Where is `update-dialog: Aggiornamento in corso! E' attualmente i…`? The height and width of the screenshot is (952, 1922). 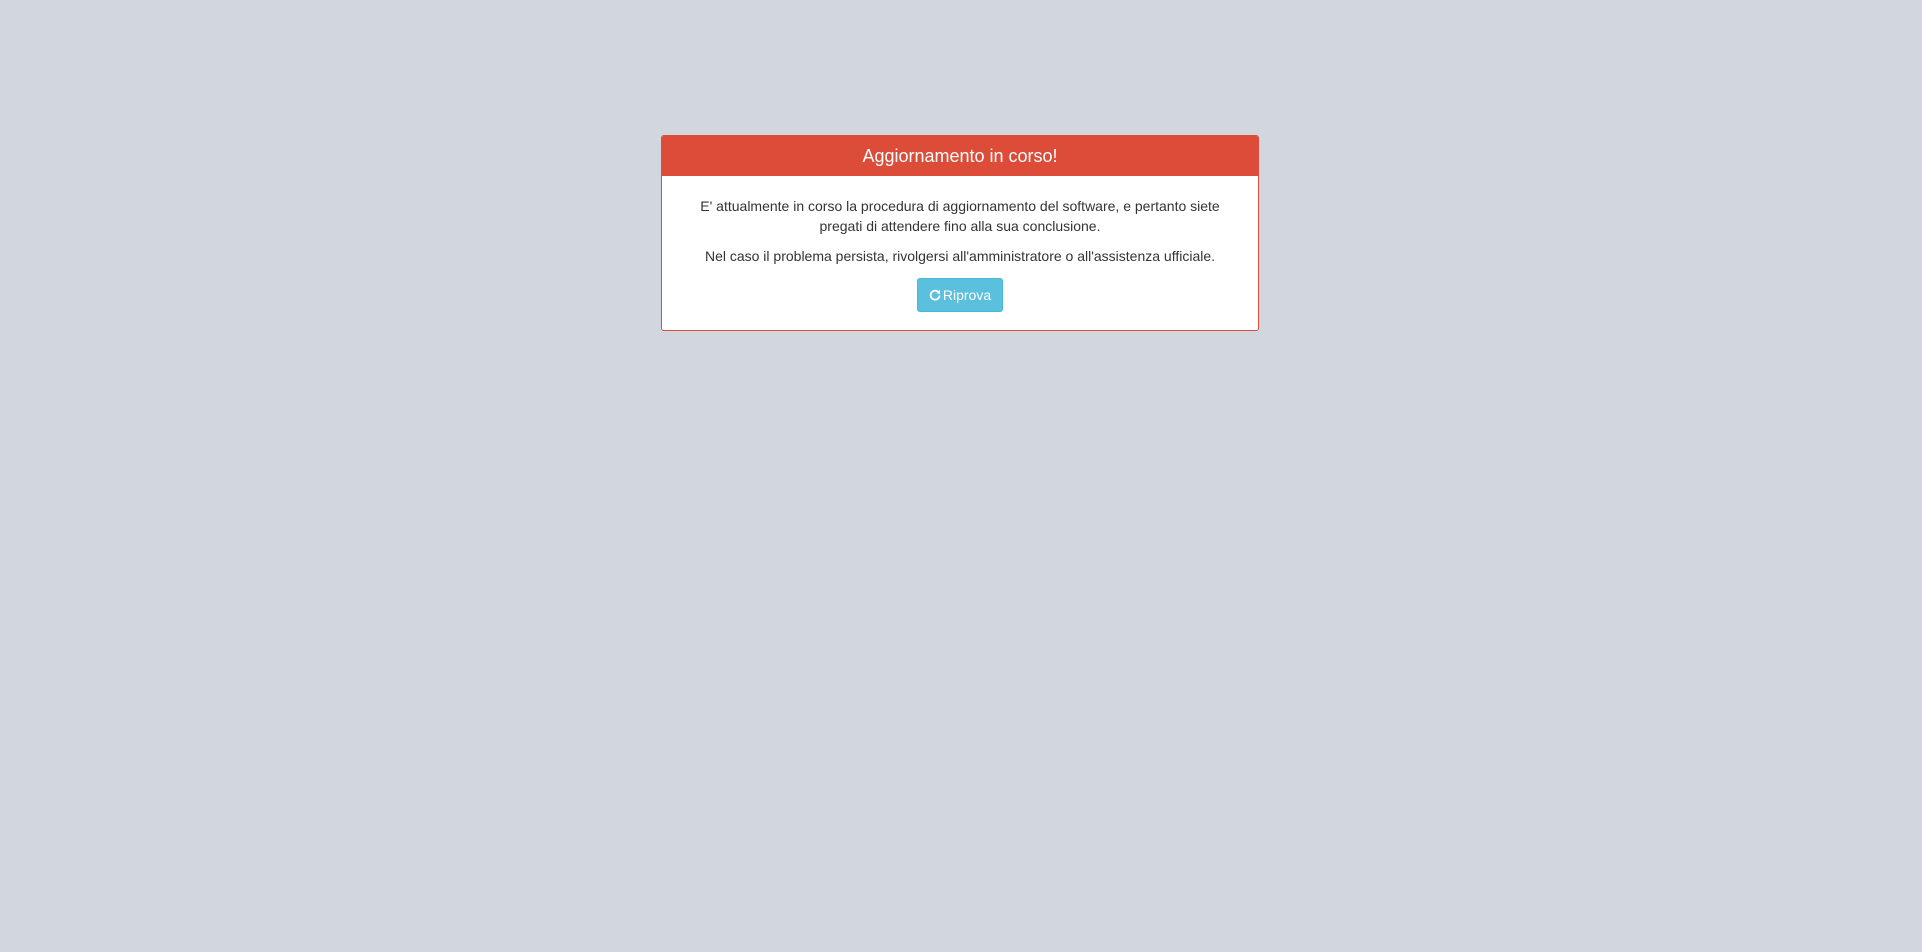
update-dialog: Aggiornamento in corso! E' attualmente i… is located at coordinates (960, 233).